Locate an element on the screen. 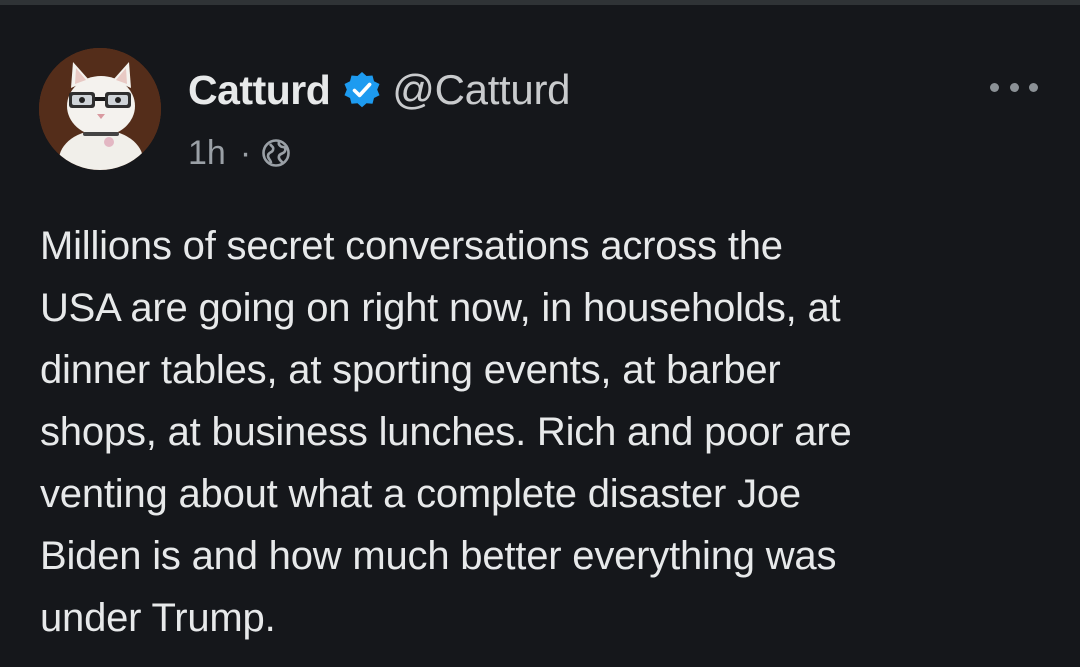 The width and height of the screenshot is (1080, 667). cat-with-glasses-avatar-icon is located at coordinates (100, 109).